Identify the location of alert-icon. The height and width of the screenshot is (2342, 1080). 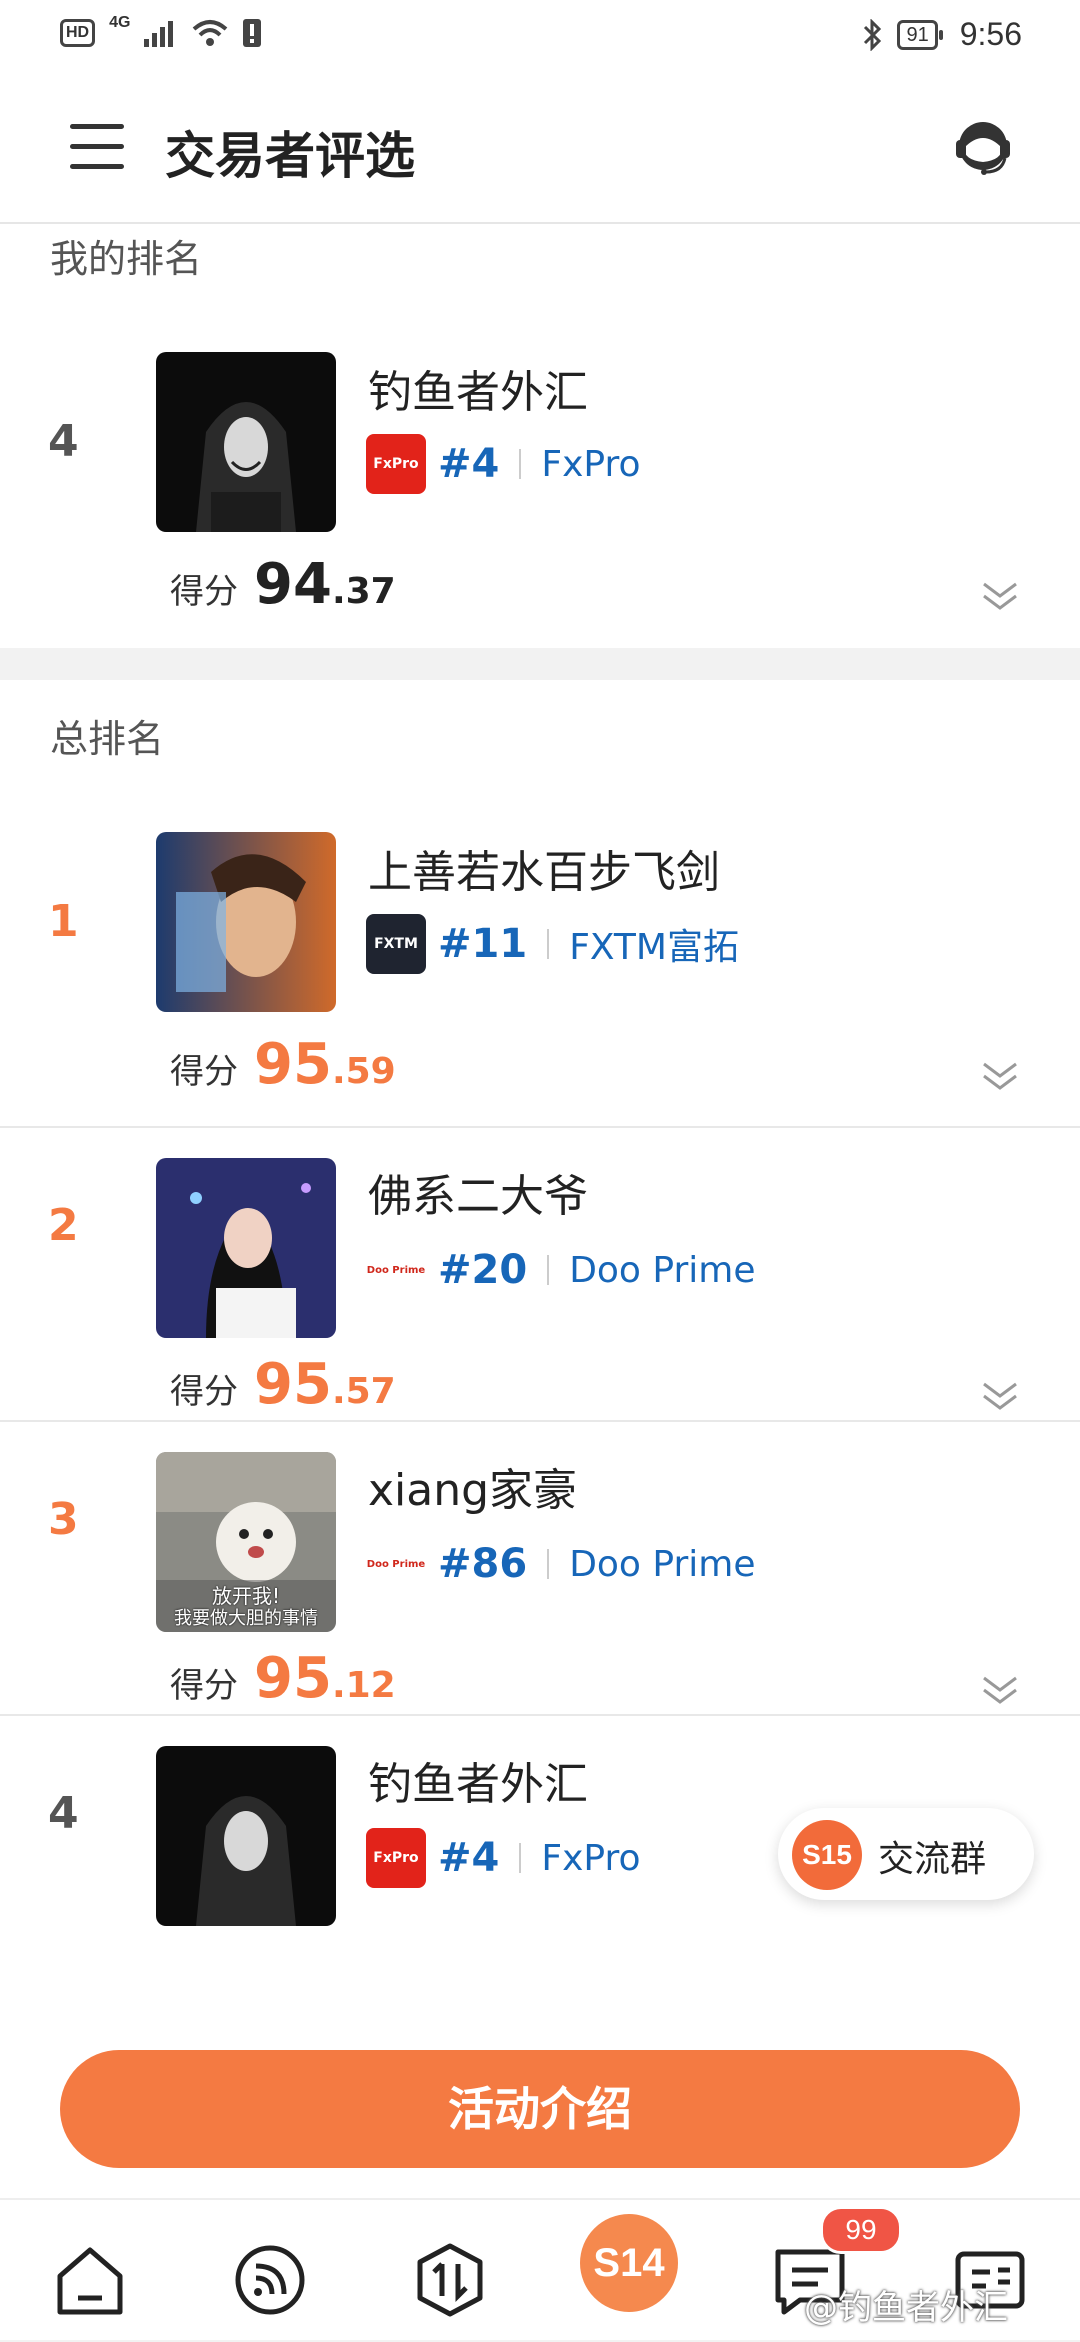
(252, 33).